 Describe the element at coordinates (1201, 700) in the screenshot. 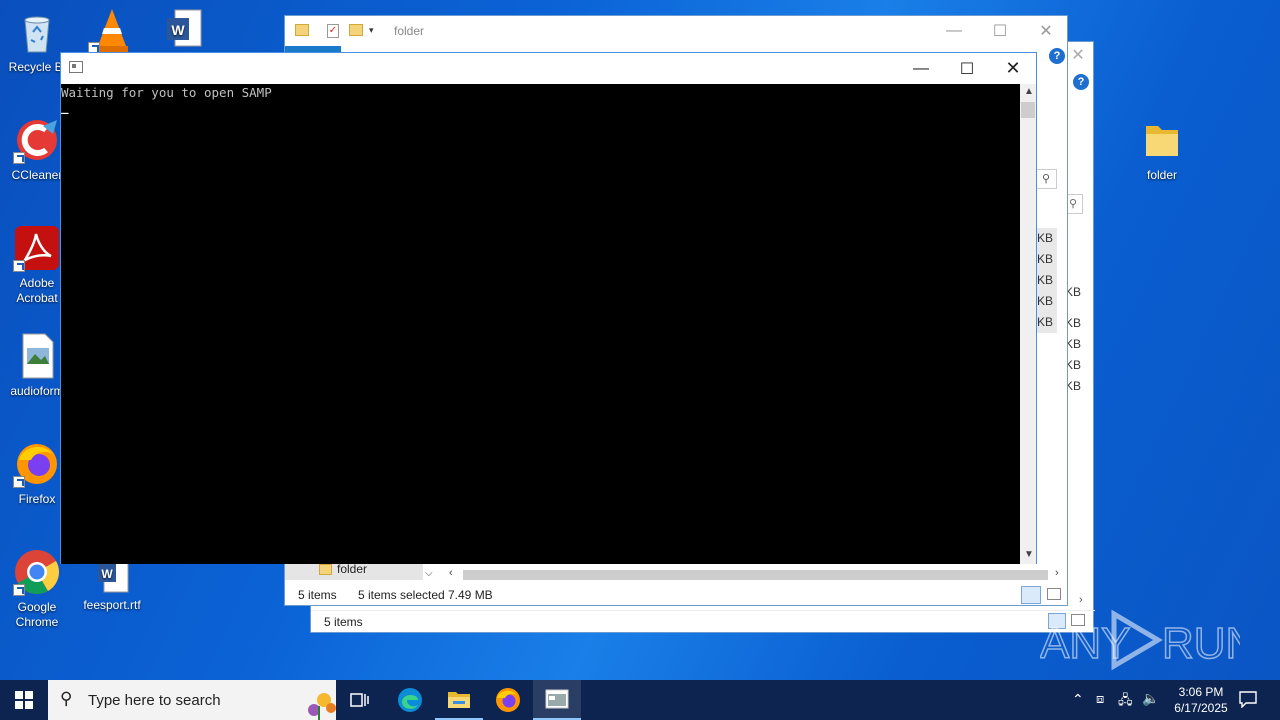

I see `clock: 3:06 PM 6/17/2025` at that location.